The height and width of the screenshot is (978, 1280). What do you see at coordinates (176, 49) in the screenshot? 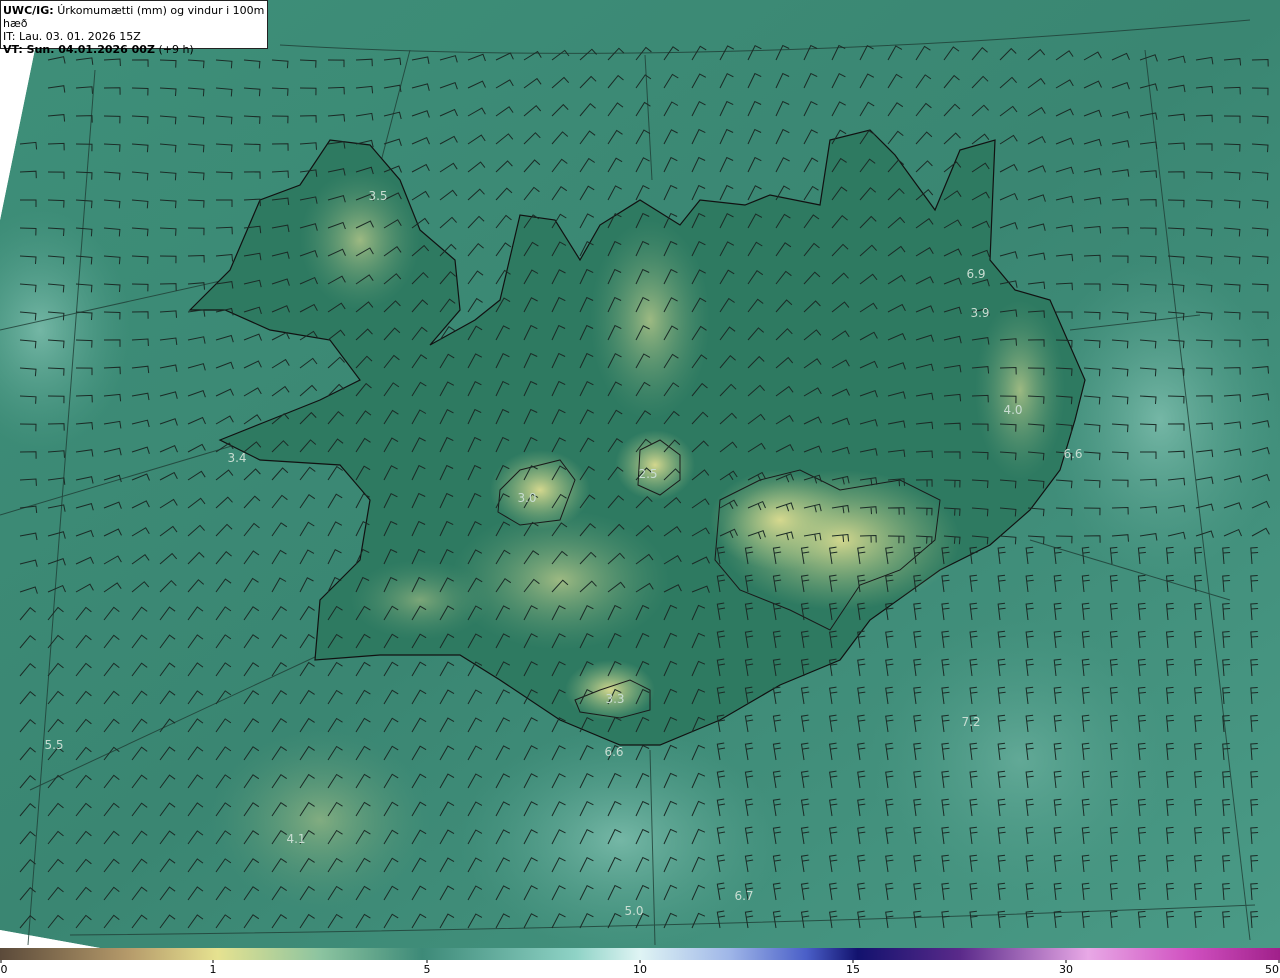
I see `lead-time: (+9 h)` at bounding box center [176, 49].